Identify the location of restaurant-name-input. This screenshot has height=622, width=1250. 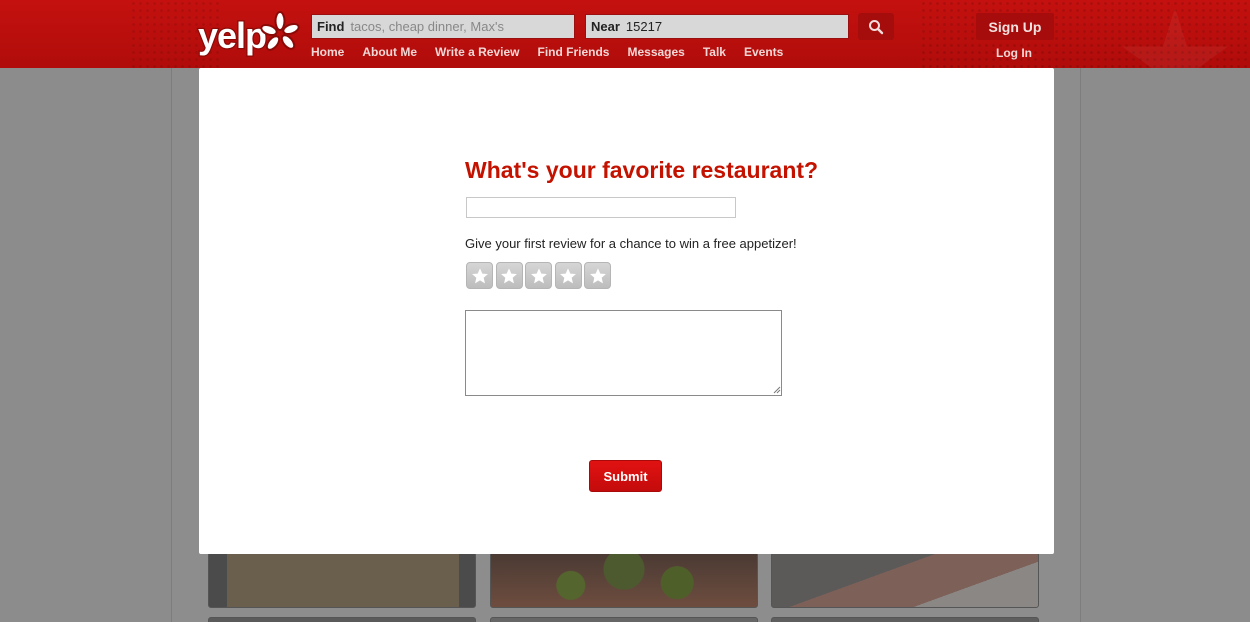
(601, 207).